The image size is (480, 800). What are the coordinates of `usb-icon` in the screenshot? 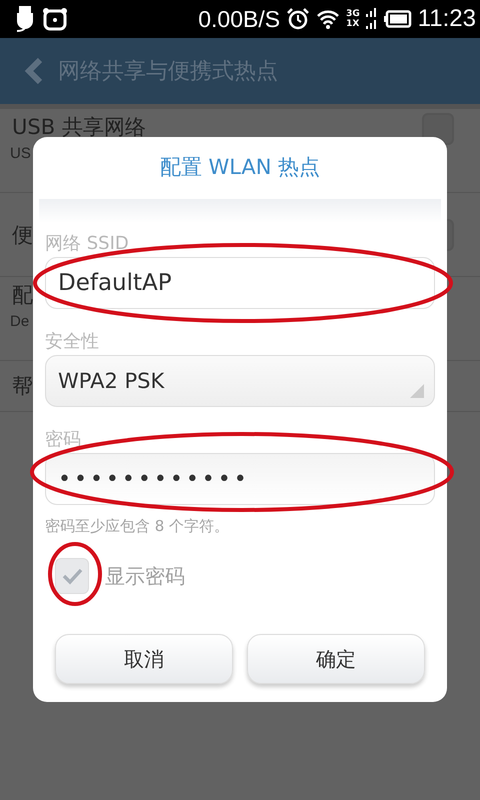 It's located at (25, 19).